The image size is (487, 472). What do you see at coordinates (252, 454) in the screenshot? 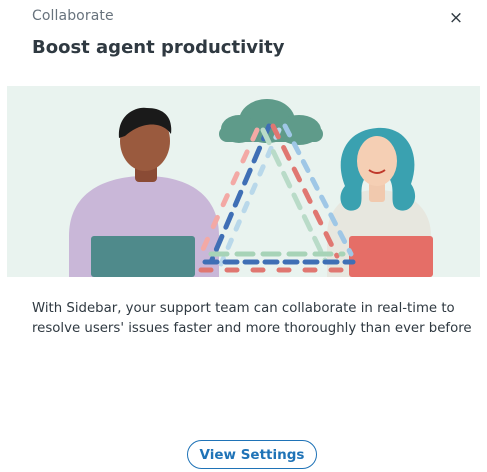
I see `view-settings-button: View Settings` at bounding box center [252, 454].